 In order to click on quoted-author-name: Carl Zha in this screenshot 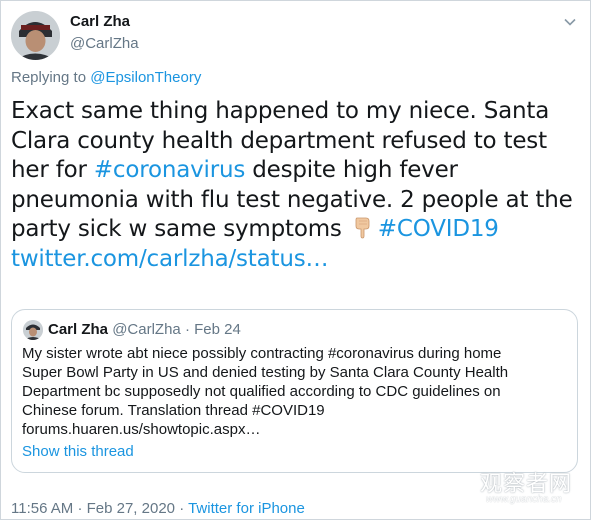, I will do `click(78, 329)`.